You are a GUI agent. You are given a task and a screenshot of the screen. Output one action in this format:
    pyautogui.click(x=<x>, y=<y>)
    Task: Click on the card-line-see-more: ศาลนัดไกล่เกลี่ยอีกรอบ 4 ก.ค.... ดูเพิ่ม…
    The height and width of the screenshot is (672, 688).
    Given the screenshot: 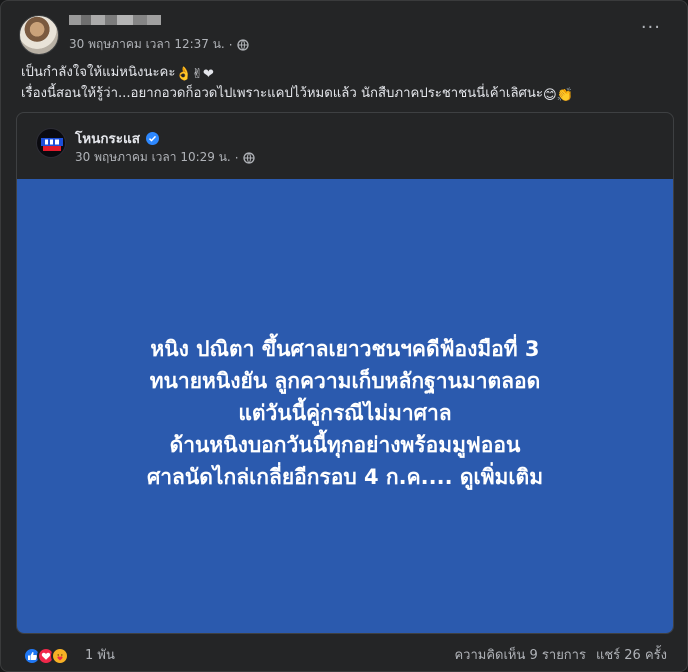 What is the action you would take?
    pyautogui.click(x=345, y=477)
    